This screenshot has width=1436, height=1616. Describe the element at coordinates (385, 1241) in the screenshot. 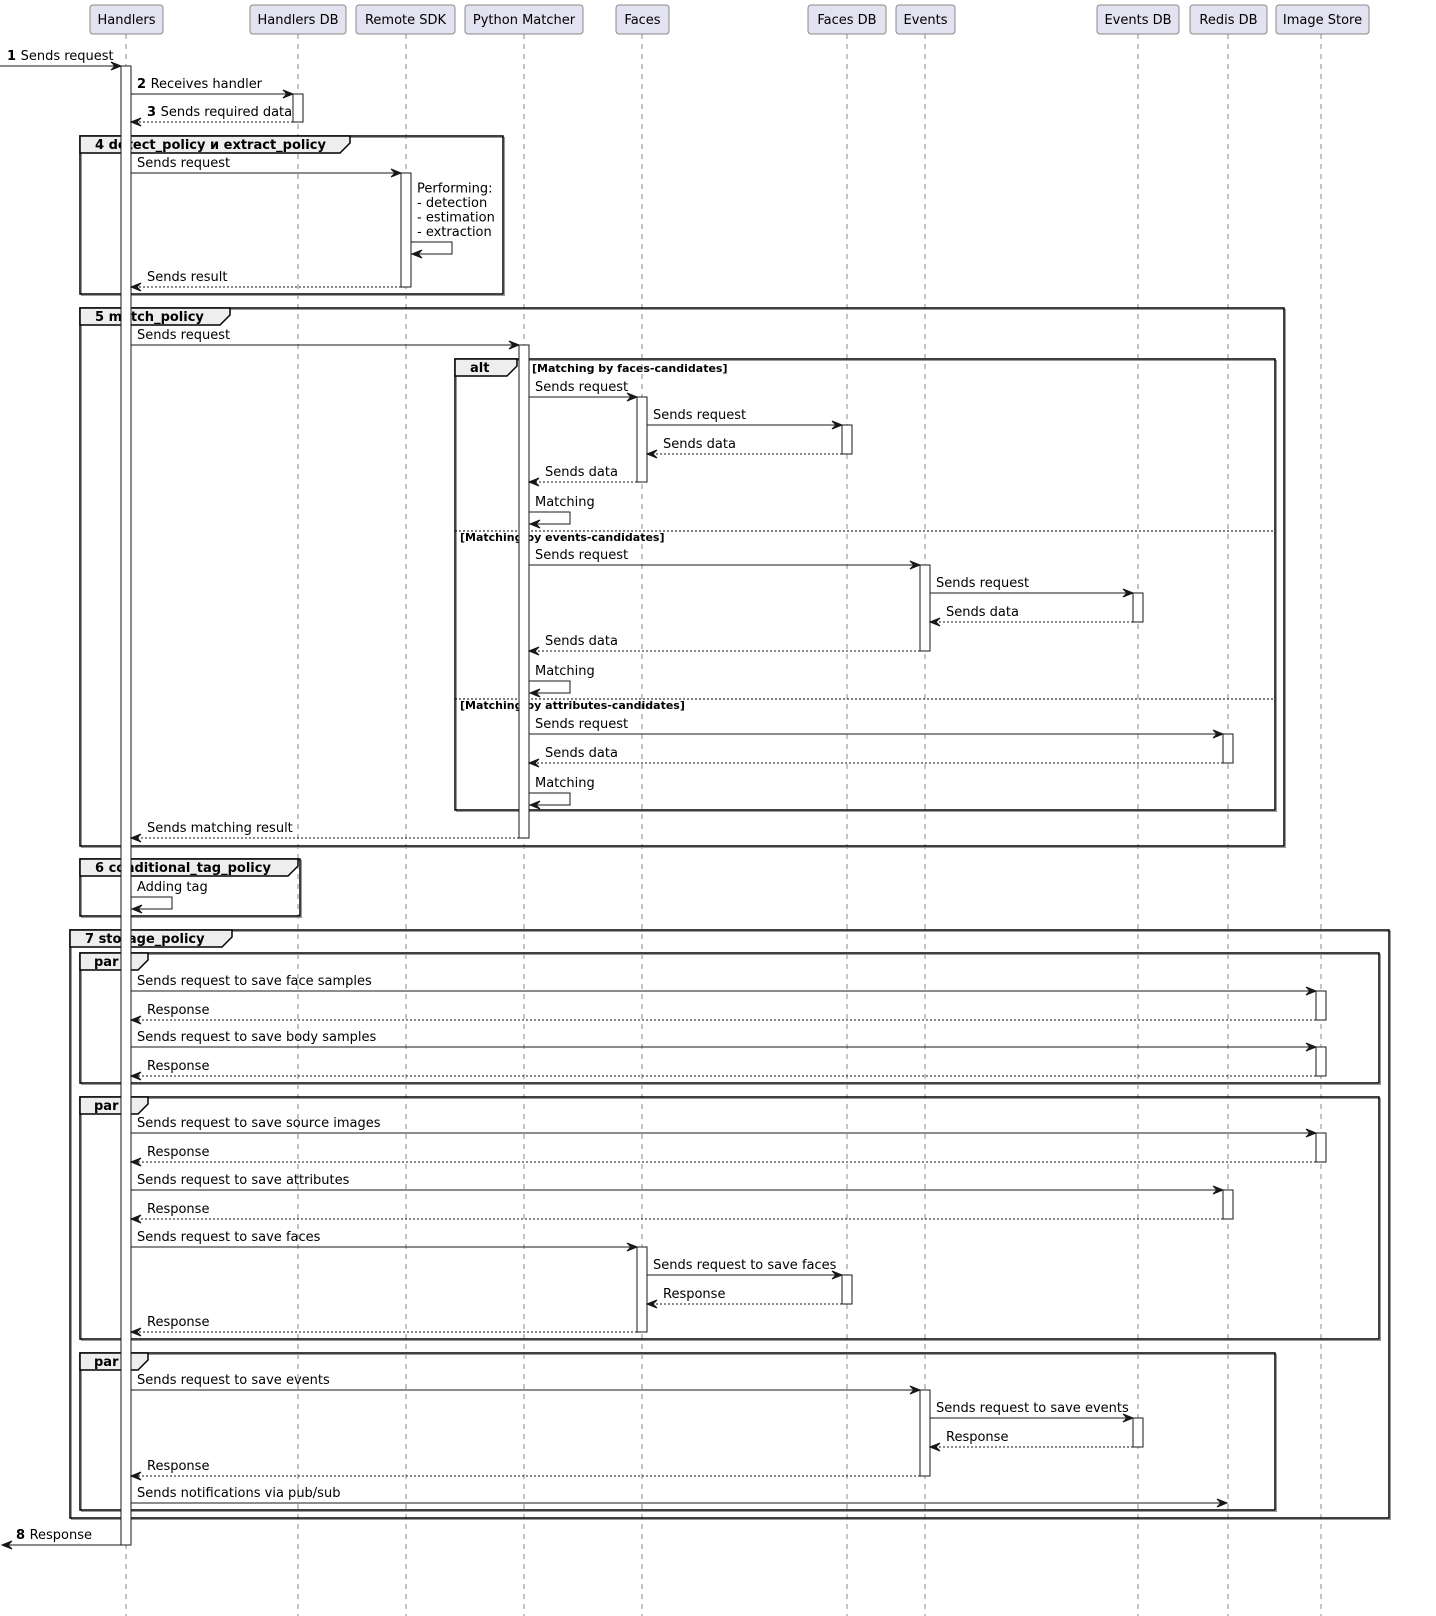

I see `message: Sends request to save faces` at that location.